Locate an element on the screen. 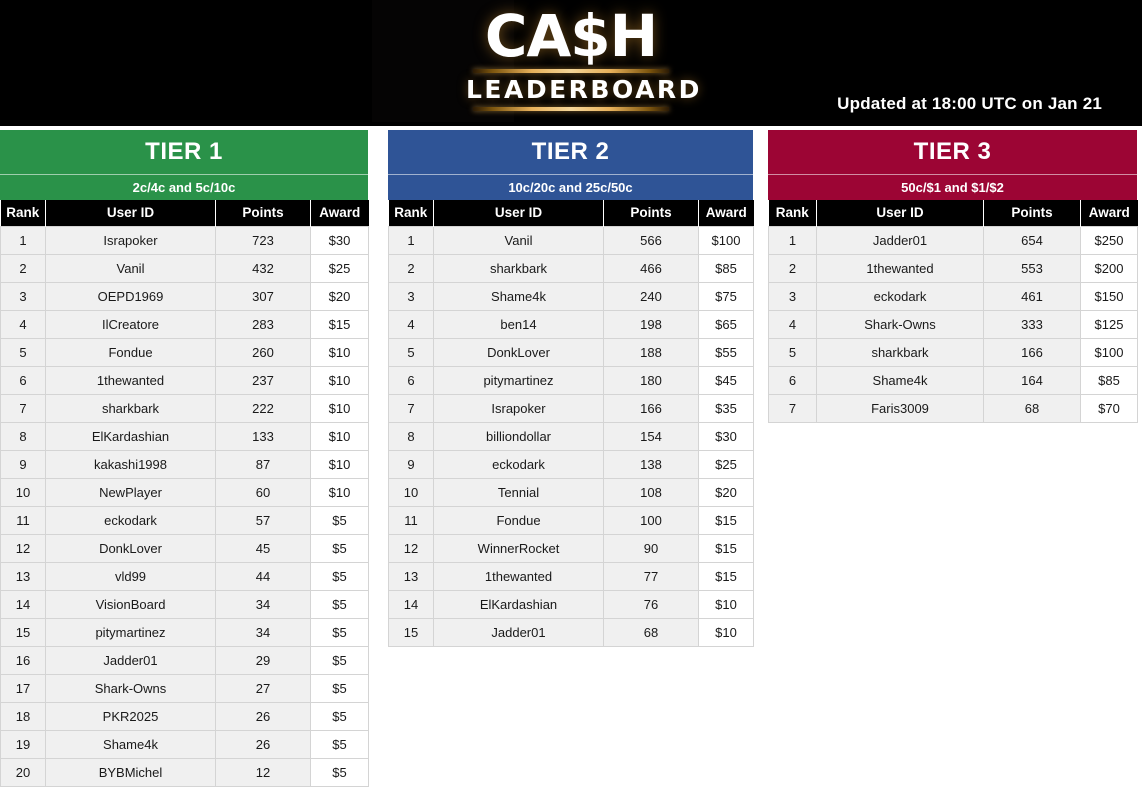 This screenshot has width=1142, height=793. column-header-award: Award is located at coordinates (726, 213).